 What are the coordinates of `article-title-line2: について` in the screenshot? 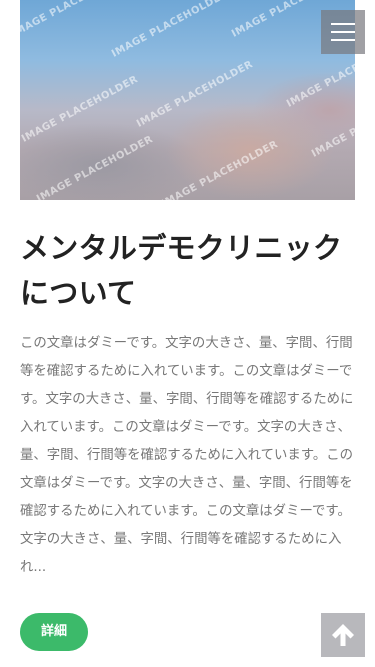 It's located at (78, 293).